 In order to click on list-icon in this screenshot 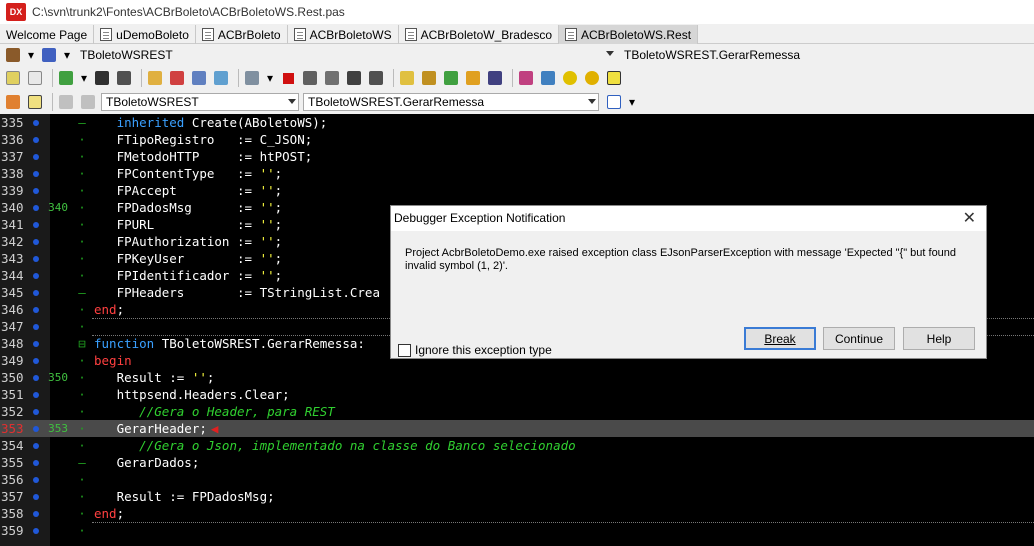, I will do `click(614, 102)`.